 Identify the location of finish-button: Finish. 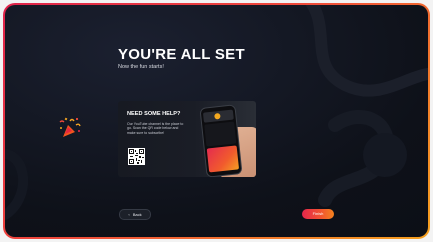
(318, 214).